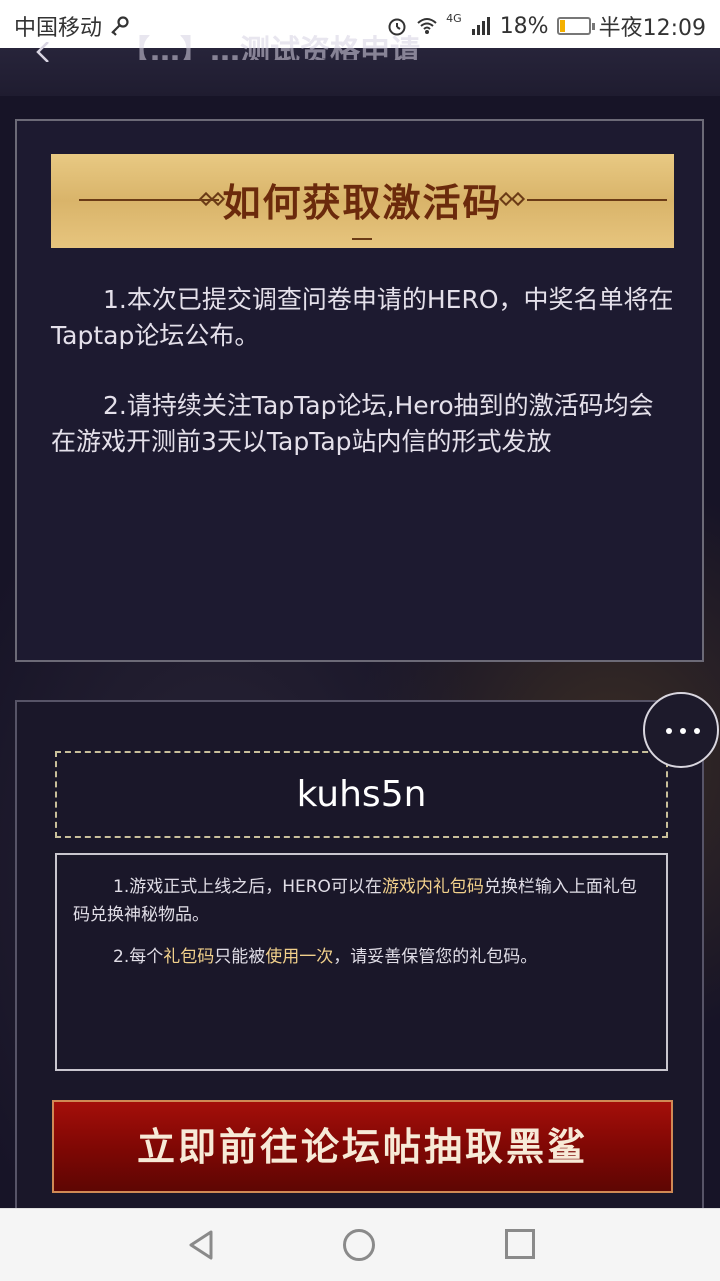 The image size is (720, 1281). I want to click on nav-home-icon, so click(359, 1245).